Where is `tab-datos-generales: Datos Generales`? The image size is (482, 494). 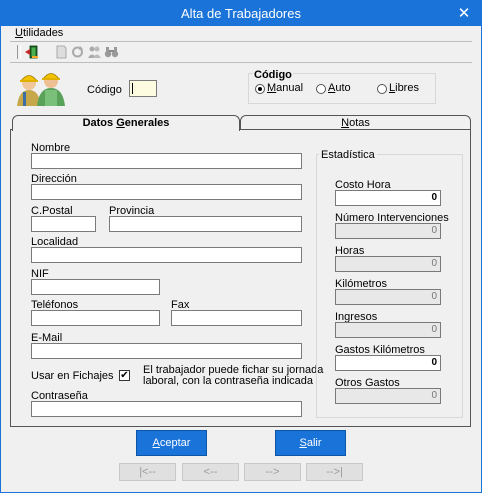 tab-datos-generales: Datos Generales is located at coordinates (126, 123).